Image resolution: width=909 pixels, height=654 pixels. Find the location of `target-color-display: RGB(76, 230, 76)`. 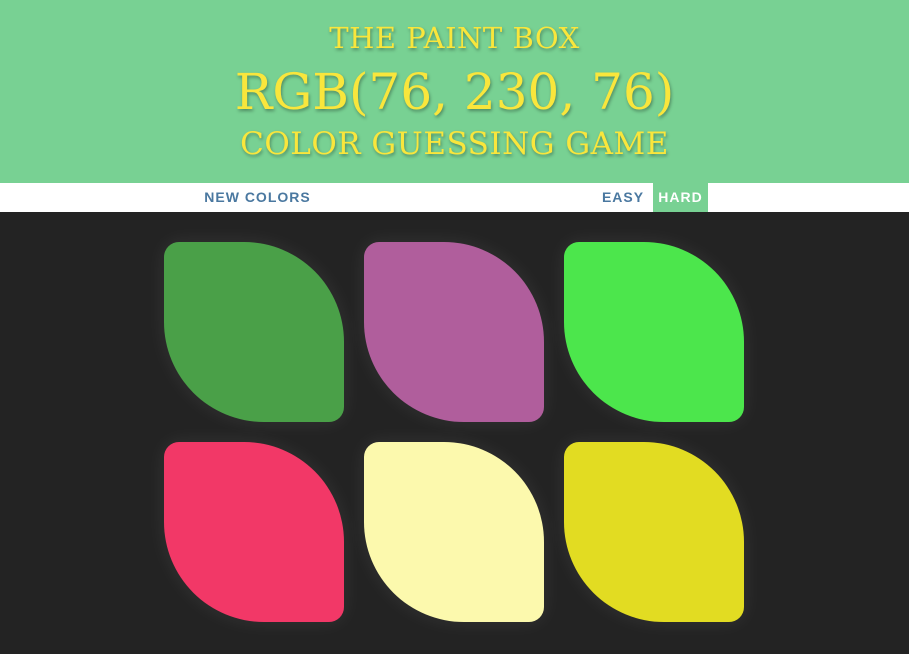

target-color-display: RGB(76, 230, 76) is located at coordinates (454, 92).